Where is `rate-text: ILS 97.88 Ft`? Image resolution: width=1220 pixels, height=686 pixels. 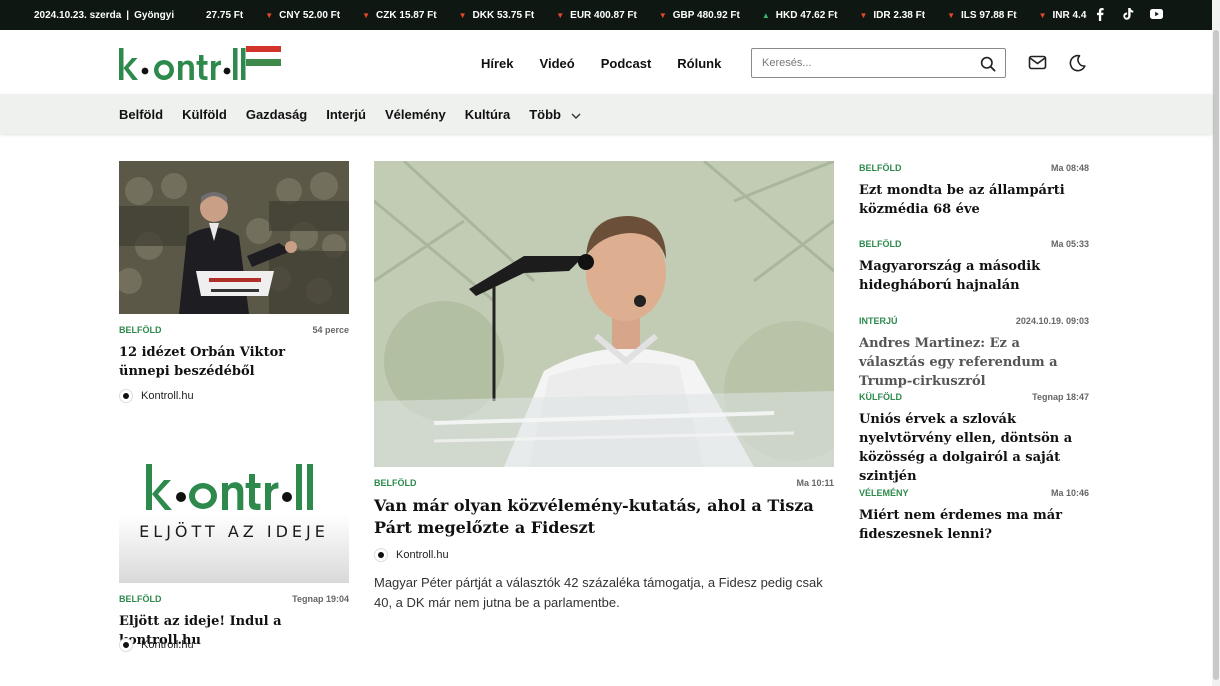
rate-text: ILS 97.88 Ft is located at coordinates (989, 15).